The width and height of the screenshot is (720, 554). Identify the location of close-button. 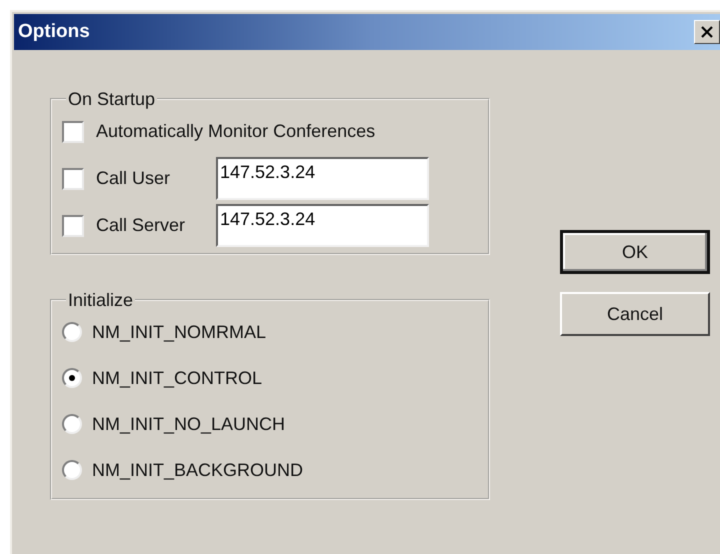
(707, 32).